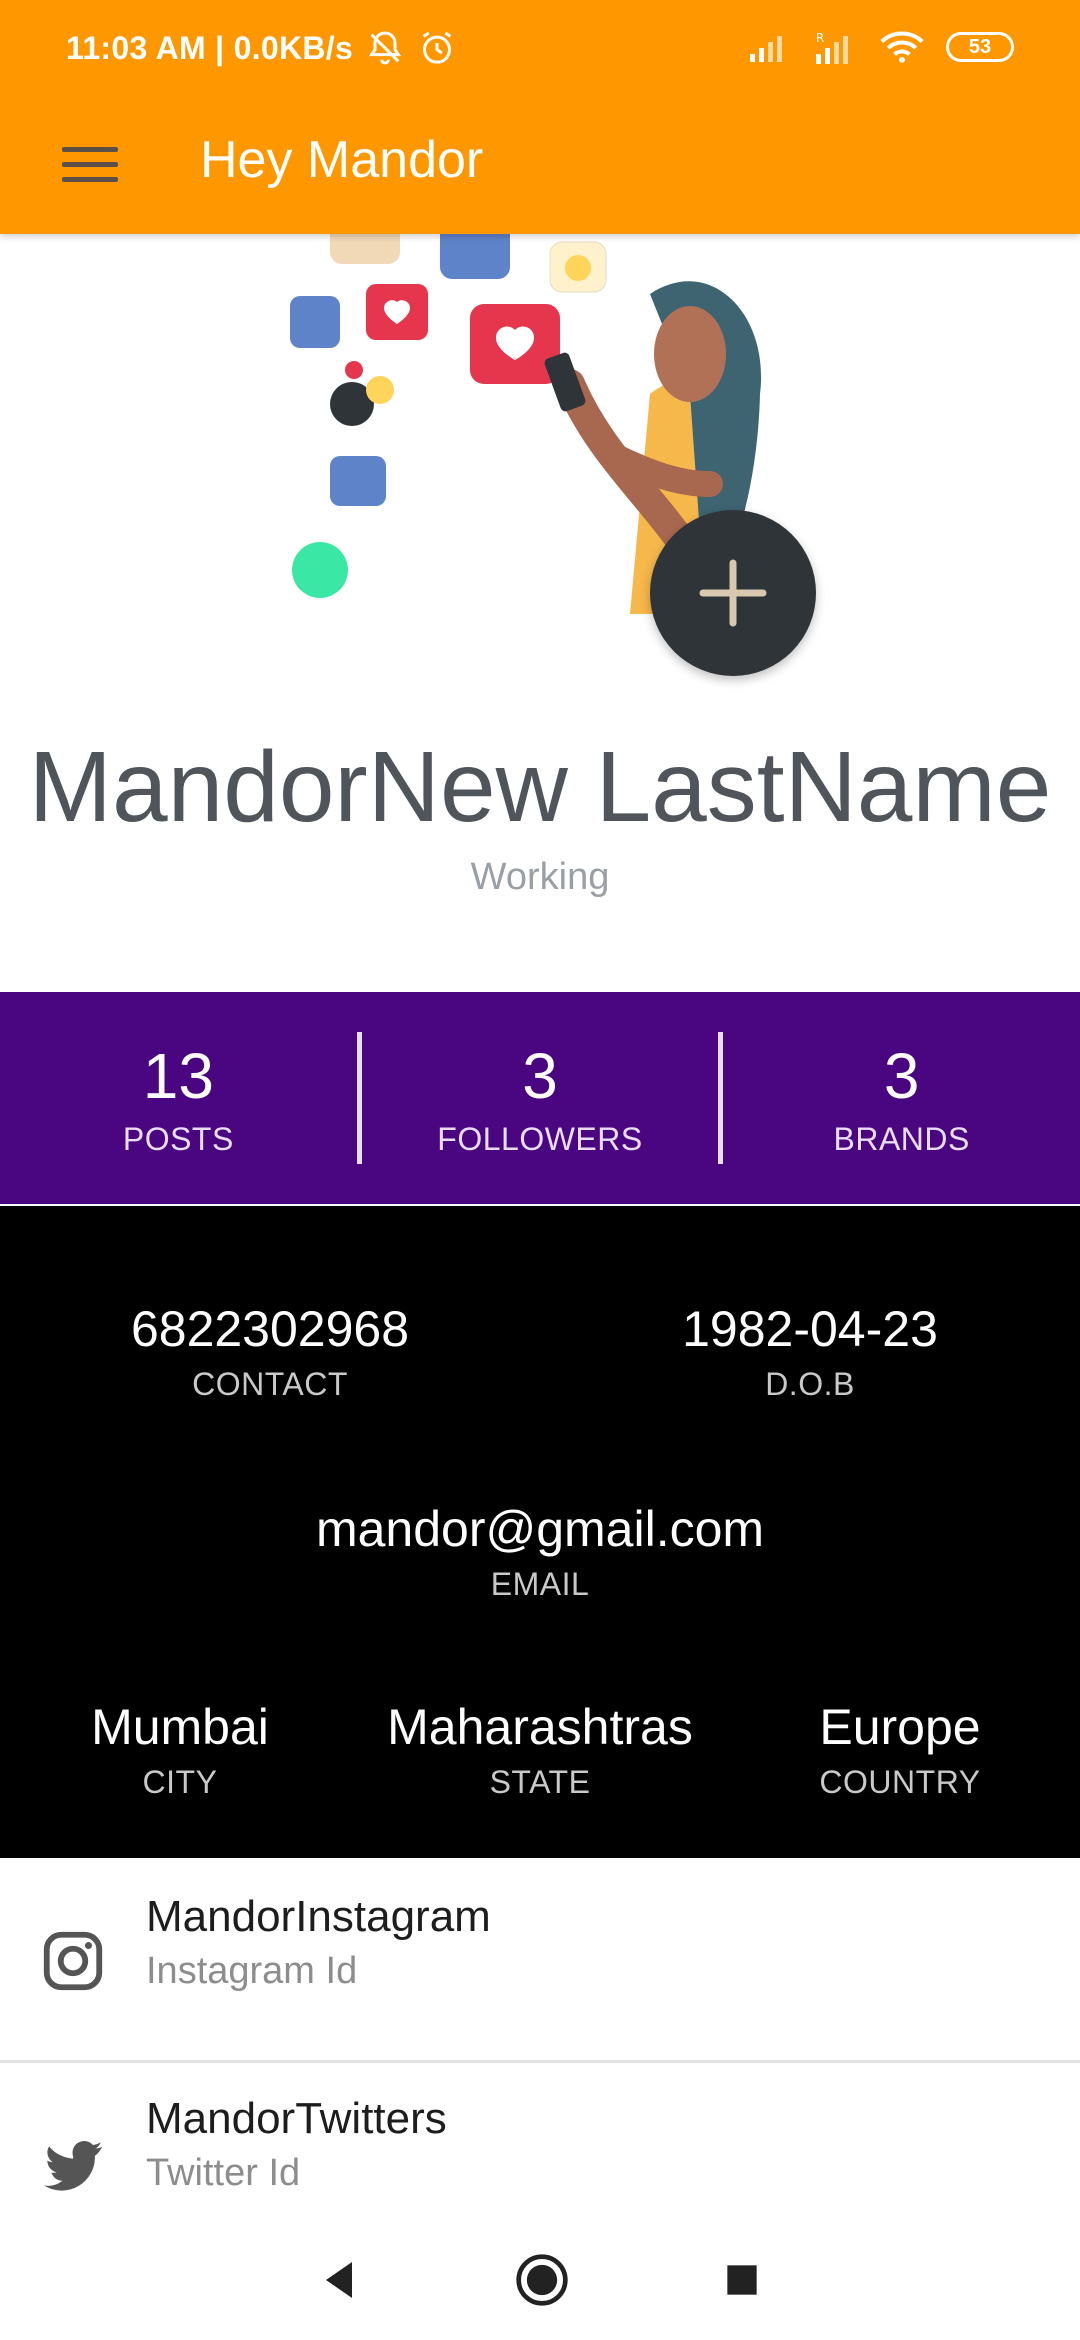 The image size is (1080, 2340). Describe the element at coordinates (820, 38) in the screenshot. I see `svg-text: R` at that location.